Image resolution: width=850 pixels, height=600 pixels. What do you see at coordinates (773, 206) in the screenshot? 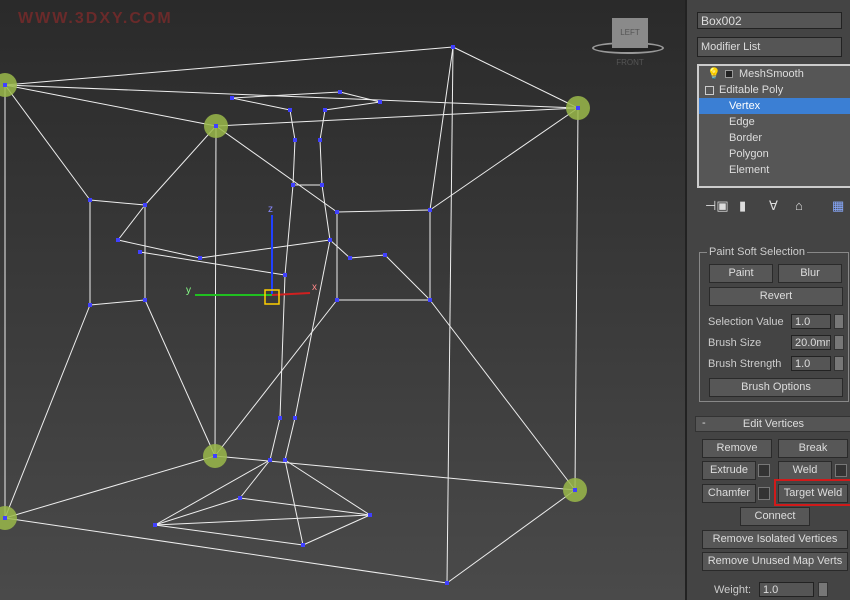
I see `make-unique-icon: ∀` at bounding box center [773, 206].